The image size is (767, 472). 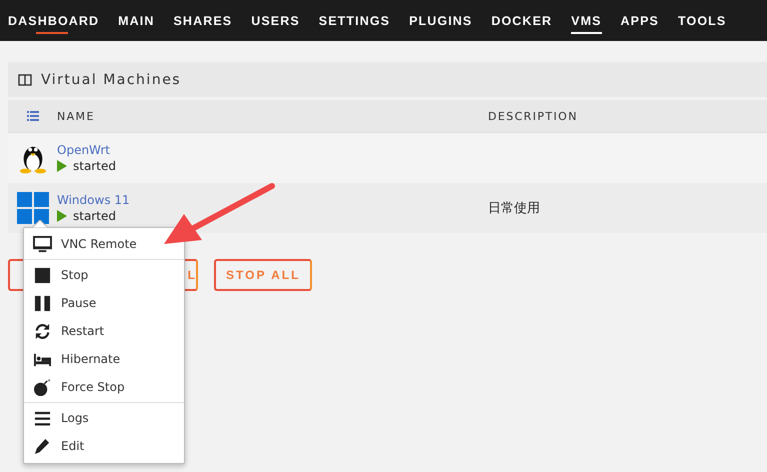 I want to click on column-header: DESCRIPTION, so click(x=533, y=116).